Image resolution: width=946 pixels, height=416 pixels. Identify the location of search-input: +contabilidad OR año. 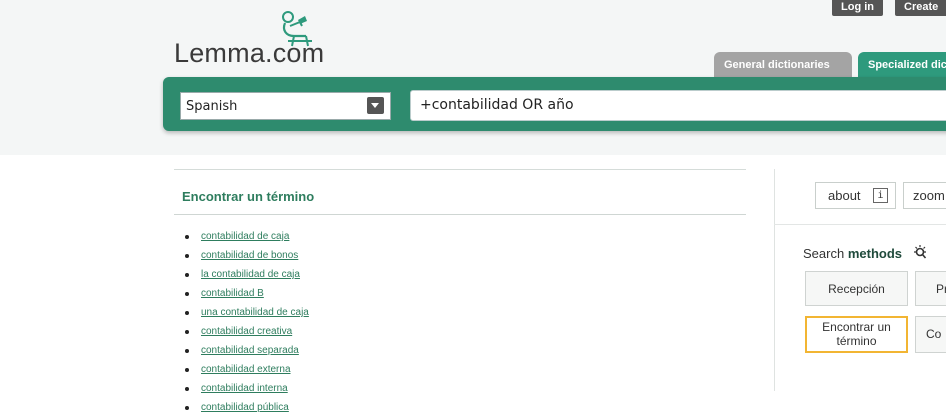
(678, 105).